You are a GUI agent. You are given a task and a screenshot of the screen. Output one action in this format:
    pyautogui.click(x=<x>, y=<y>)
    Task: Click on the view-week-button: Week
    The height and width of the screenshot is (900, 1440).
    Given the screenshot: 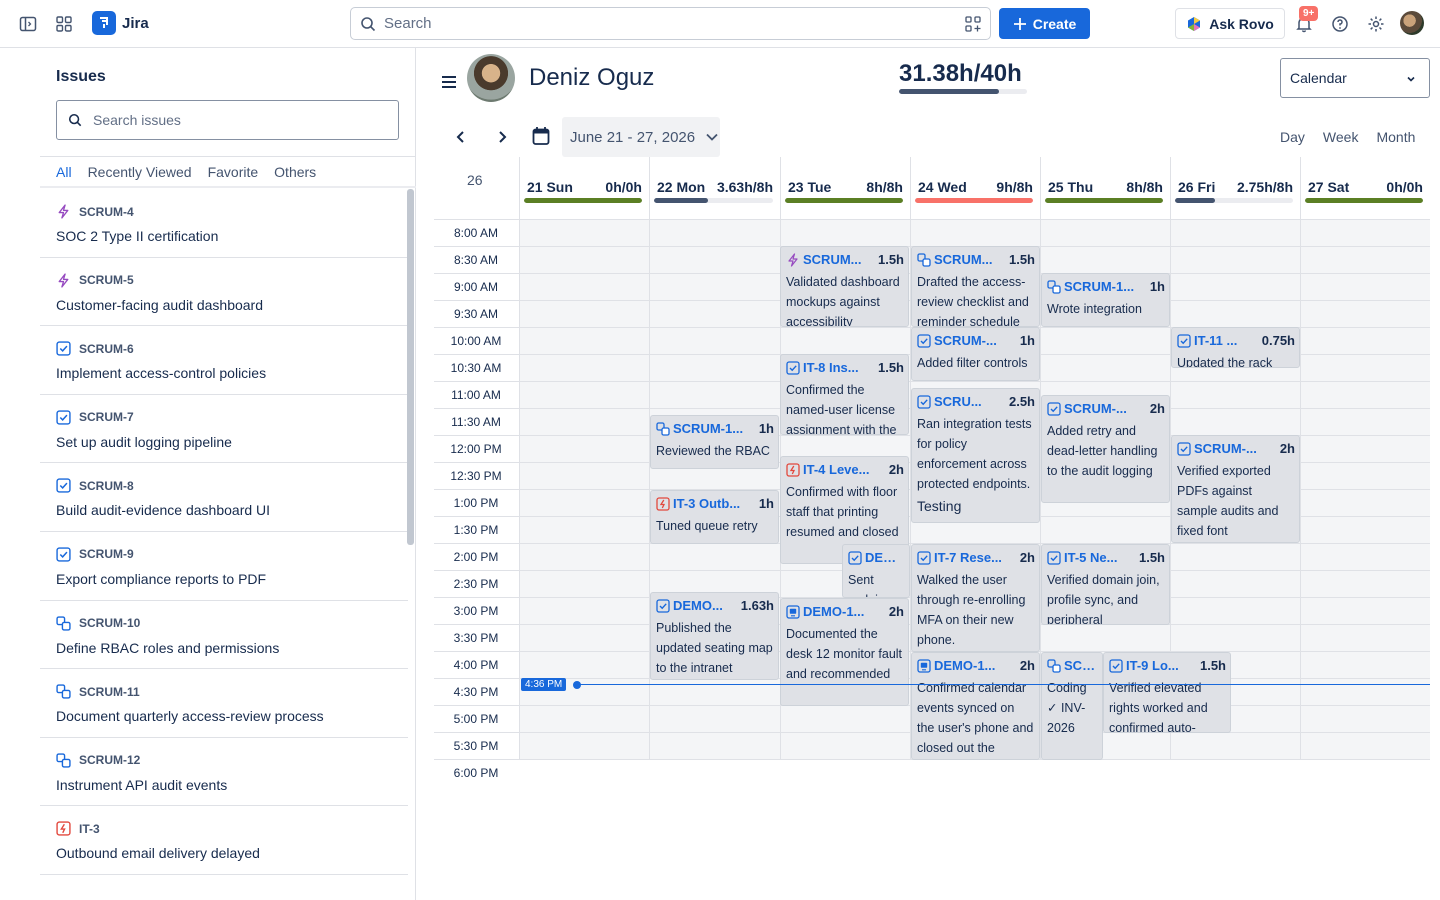 What is the action you would take?
    pyautogui.click(x=1341, y=137)
    